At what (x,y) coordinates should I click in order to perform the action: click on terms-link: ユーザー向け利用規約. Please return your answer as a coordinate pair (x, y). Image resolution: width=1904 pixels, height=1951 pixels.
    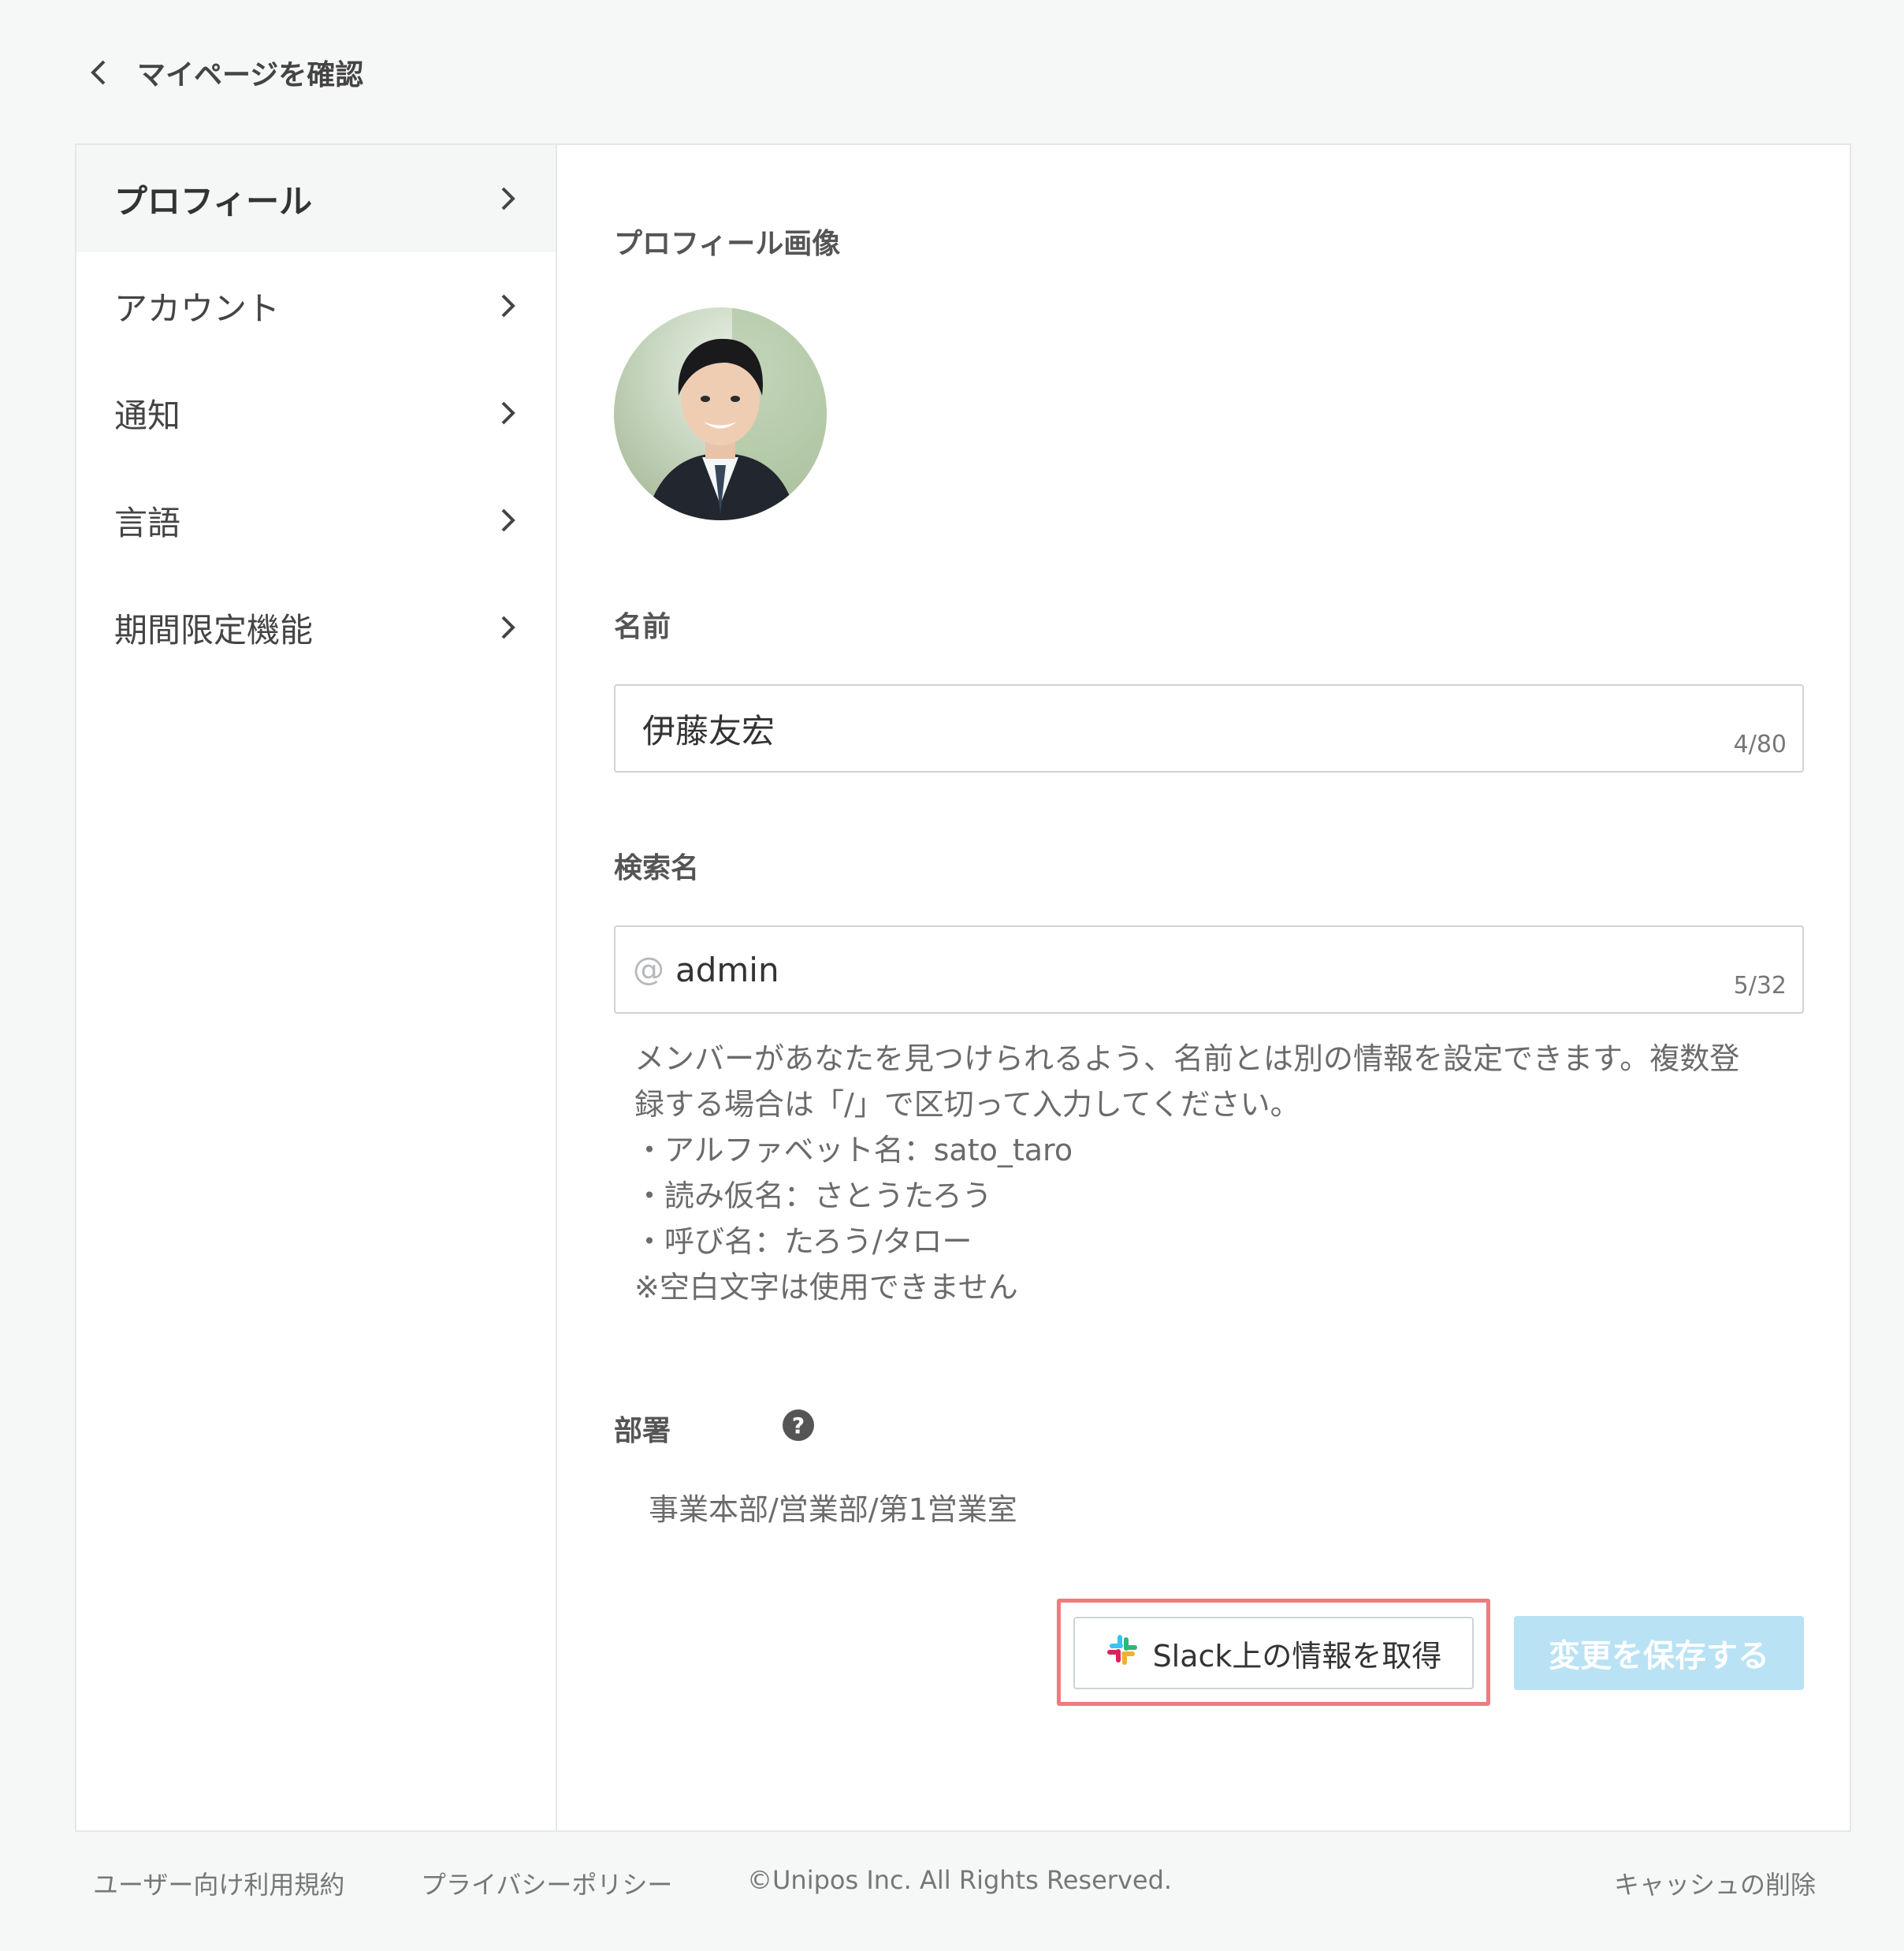
    Looking at the image, I should click on (218, 1883).